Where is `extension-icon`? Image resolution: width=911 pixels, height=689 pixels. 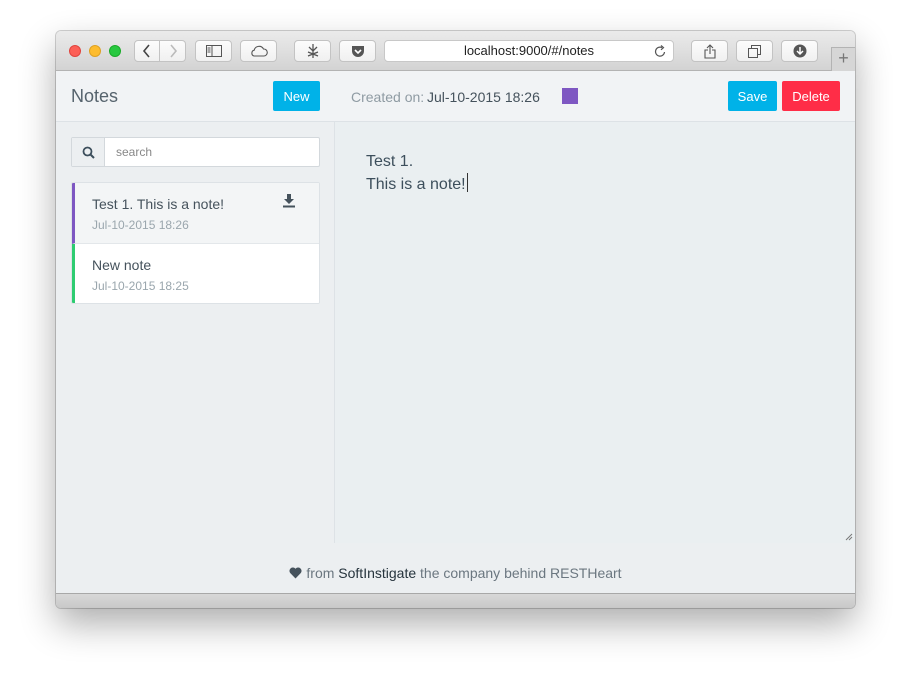
extension-icon is located at coordinates (312, 51).